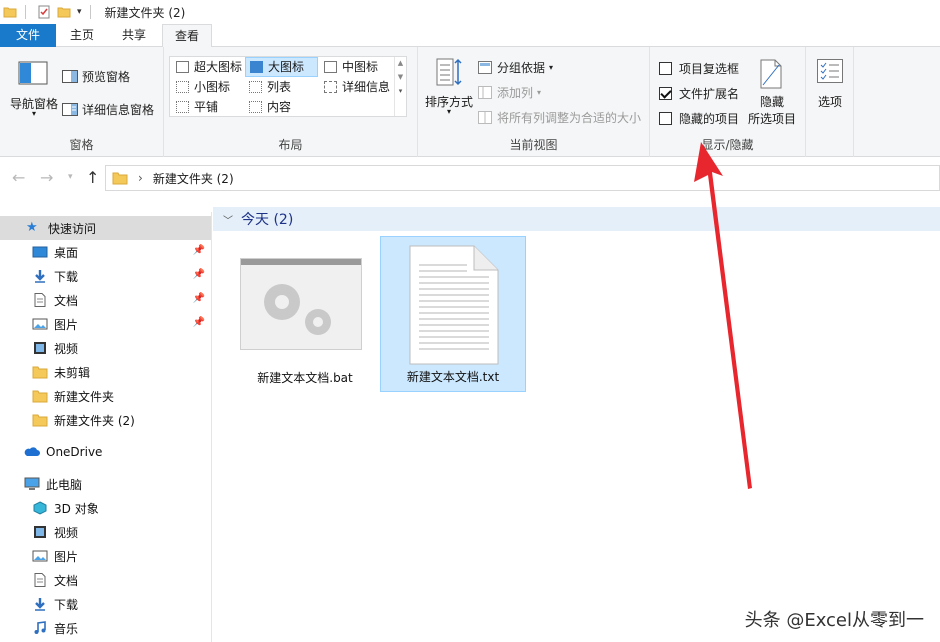  I want to click on address-row: ← → ▾ ↑ › 新建文件夹 (2), so click(470, 178).